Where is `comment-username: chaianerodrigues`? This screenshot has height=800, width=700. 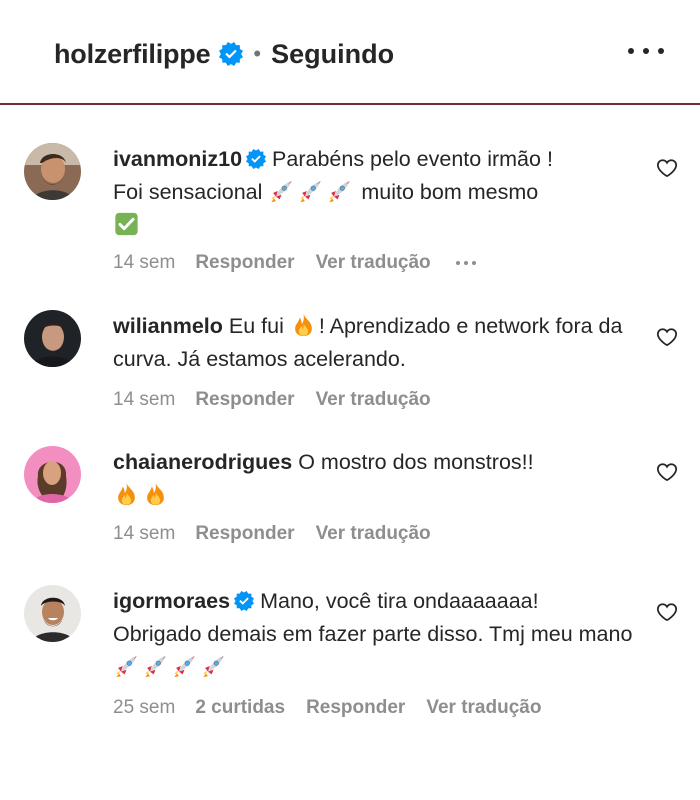
comment-username: chaianerodrigues is located at coordinates (202, 462).